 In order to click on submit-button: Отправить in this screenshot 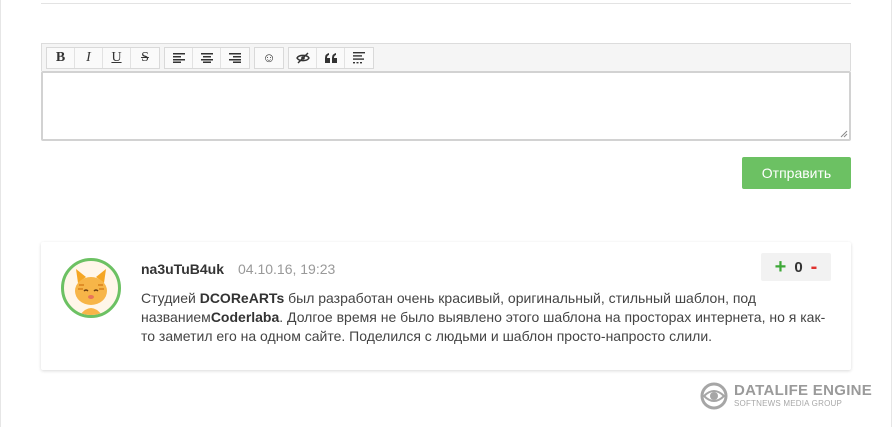, I will do `click(796, 173)`.